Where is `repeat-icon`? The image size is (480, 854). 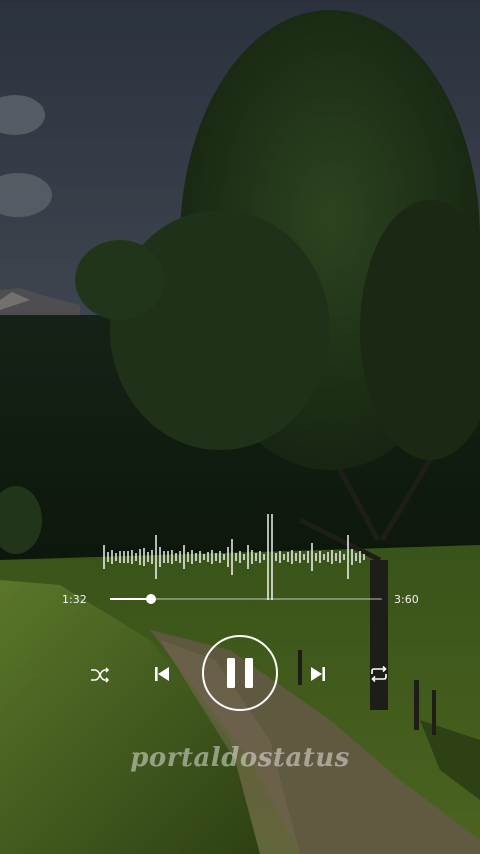 repeat-icon is located at coordinates (379, 674).